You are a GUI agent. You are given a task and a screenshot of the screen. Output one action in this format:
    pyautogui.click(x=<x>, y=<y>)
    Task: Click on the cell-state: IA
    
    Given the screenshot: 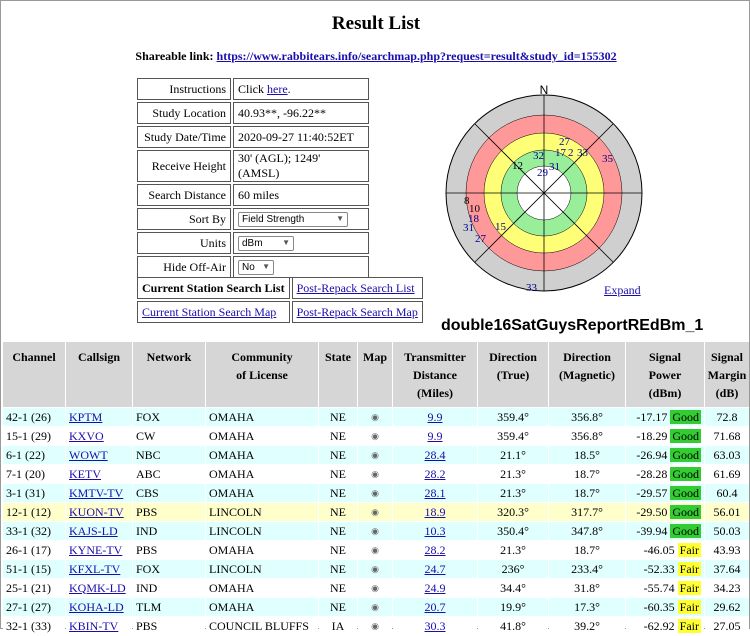 What is the action you would take?
    pyautogui.click(x=338, y=626)
    